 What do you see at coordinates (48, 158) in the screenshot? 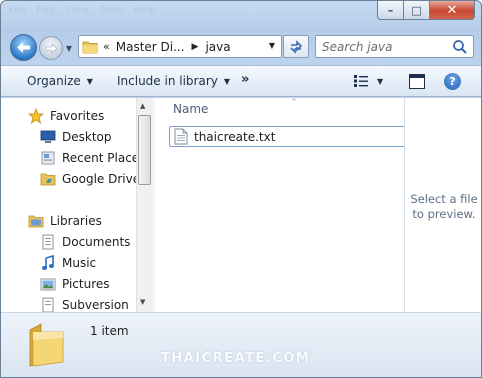
I see `recent-places-icon` at bounding box center [48, 158].